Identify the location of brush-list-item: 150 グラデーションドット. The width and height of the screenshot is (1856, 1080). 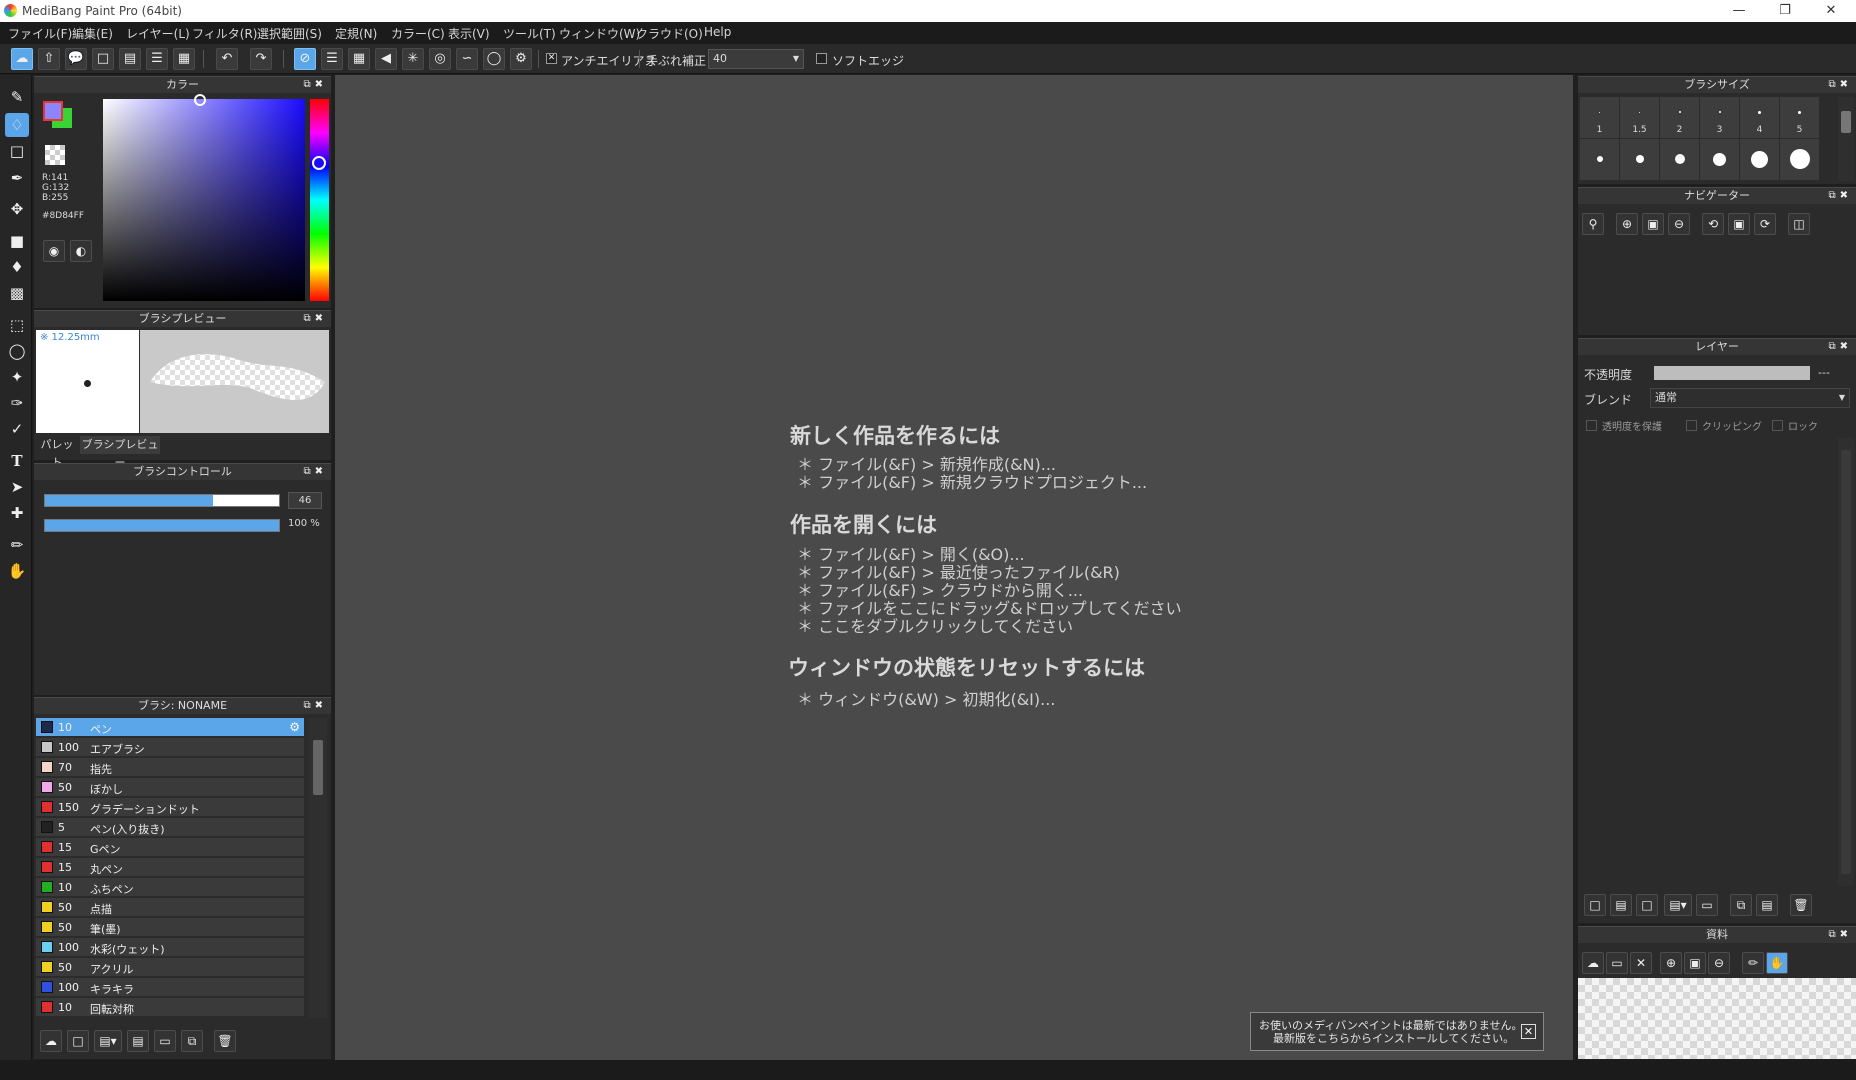
(170, 807).